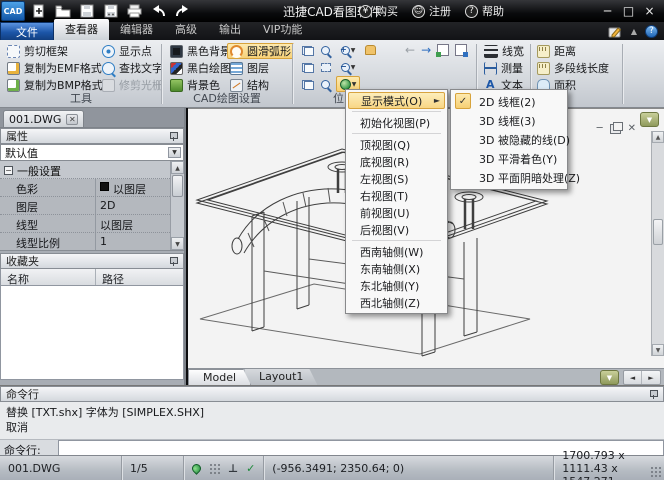 The width and height of the screenshot is (664, 480). I want to click on view-back-button: ←, so click(410, 50).